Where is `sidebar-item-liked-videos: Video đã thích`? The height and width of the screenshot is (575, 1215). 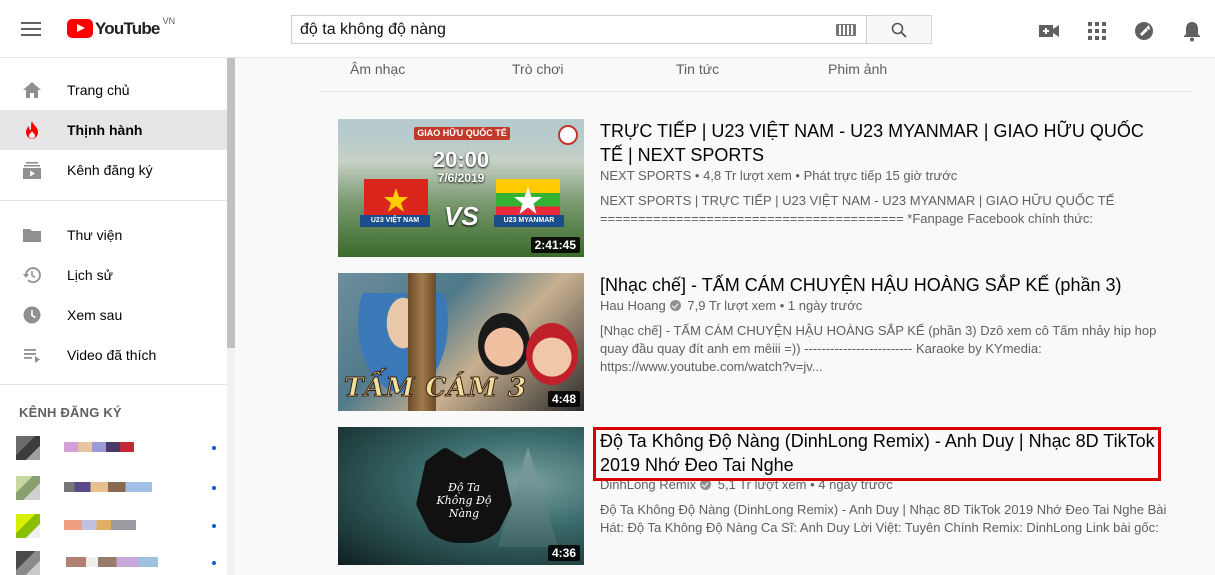 sidebar-item-liked-videos: Video đã thích is located at coordinates (113, 355).